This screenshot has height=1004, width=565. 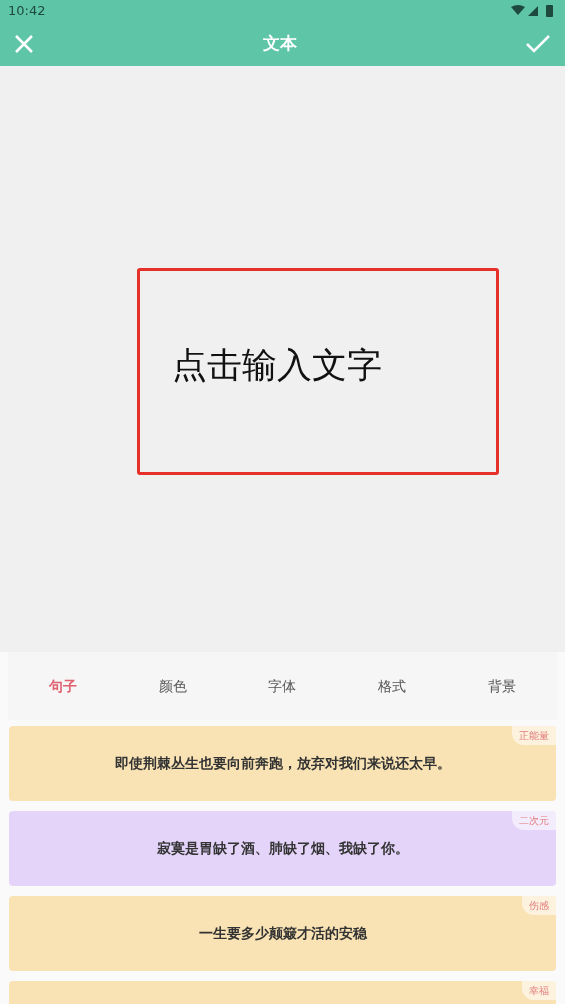 I want to click on category-tag: 正能量, so click(x=534, y=735).